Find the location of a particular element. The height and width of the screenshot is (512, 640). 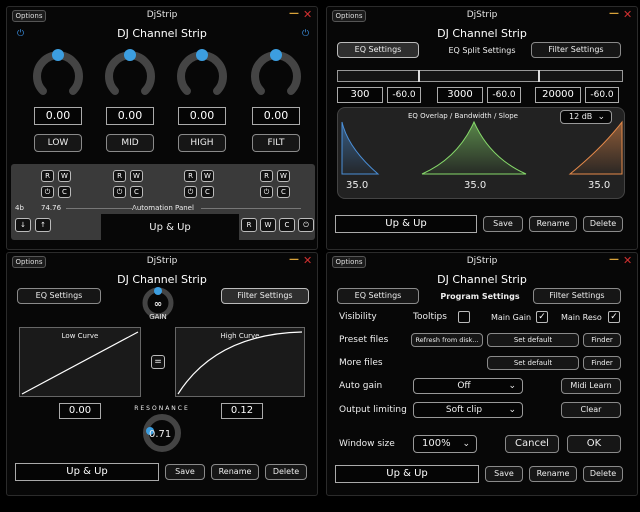

main-gain-checkbox: ✓ is located at coordinates (542, 317).